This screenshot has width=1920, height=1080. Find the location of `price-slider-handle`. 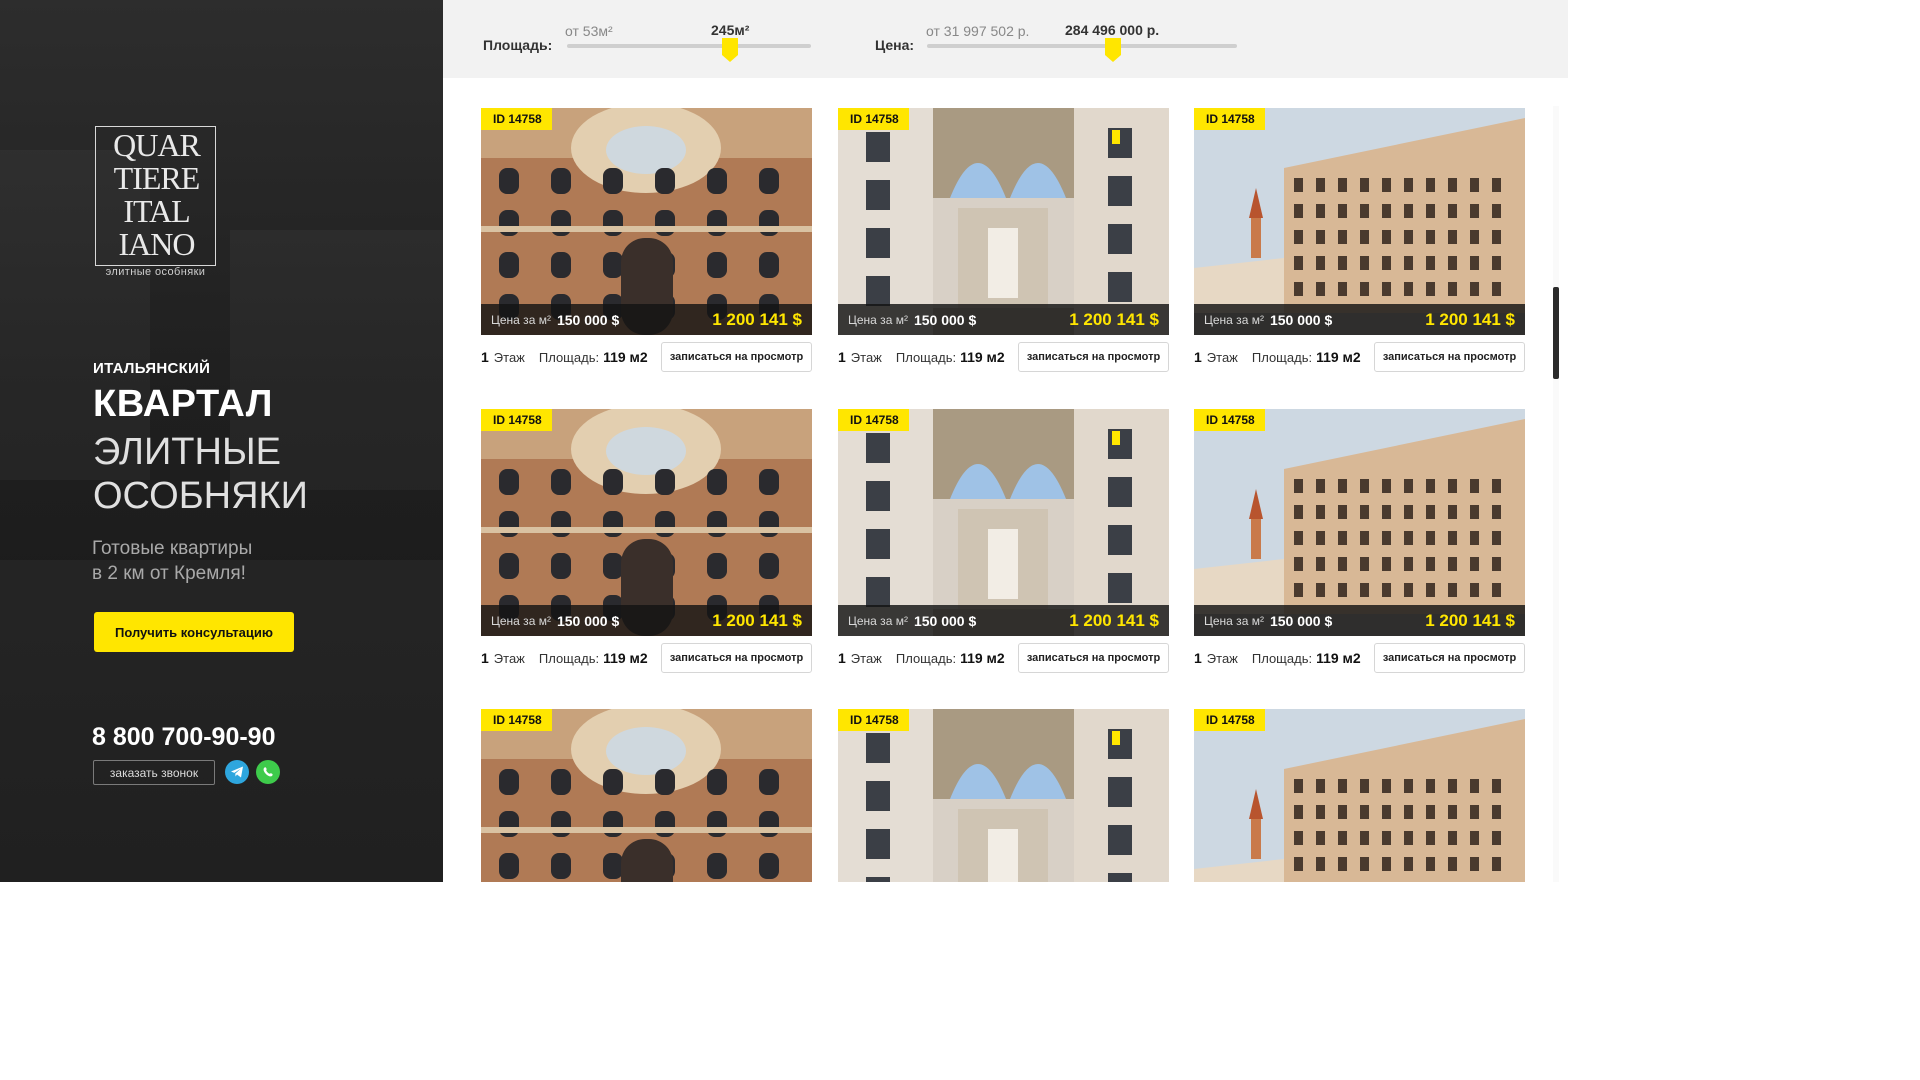

price-slider-handle is located at coordinates (1113, 50).